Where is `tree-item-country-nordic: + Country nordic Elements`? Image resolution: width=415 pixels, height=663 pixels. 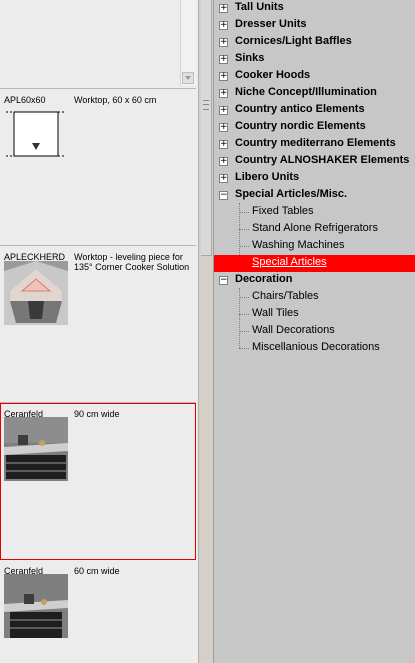
tree-item-country-nordic: + Country nordic Elements is located at coordinates (314, 127).